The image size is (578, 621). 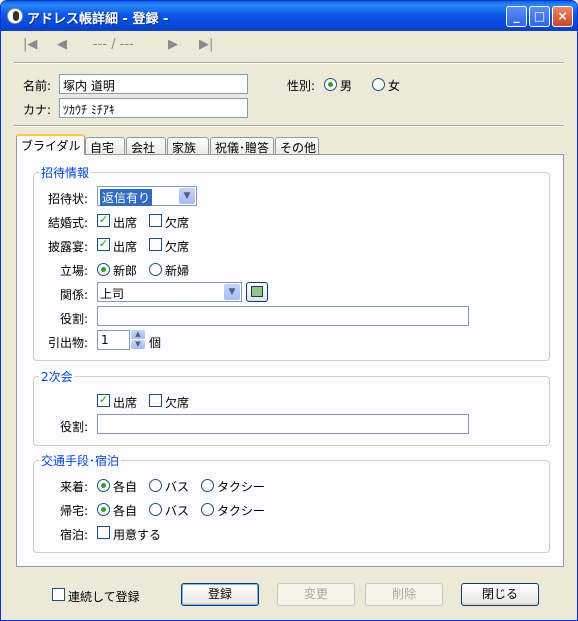 I want to click on arrive-bus-label: バス, so click(x=177, y=487).